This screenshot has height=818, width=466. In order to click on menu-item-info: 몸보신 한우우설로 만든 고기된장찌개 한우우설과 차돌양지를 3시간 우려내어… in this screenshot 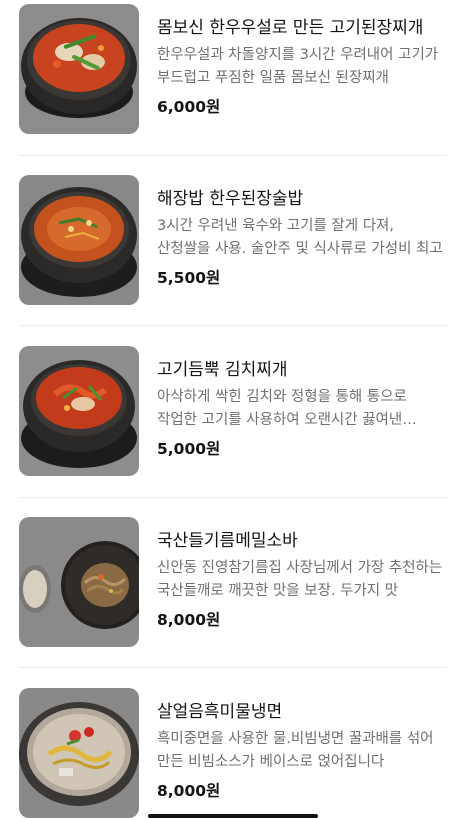, I will do `click(303, 61)`.